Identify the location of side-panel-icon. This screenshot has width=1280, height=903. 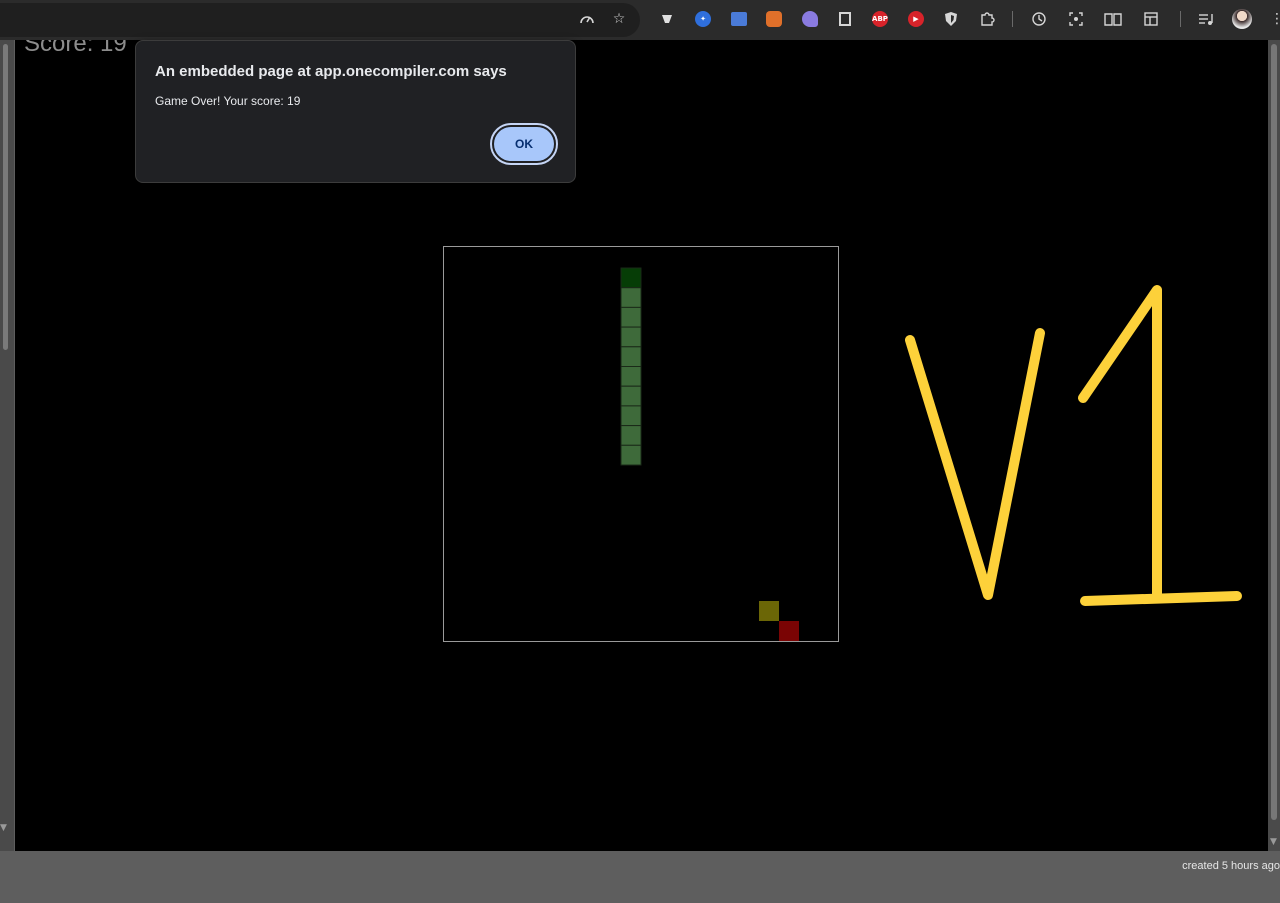
(1151, 19).